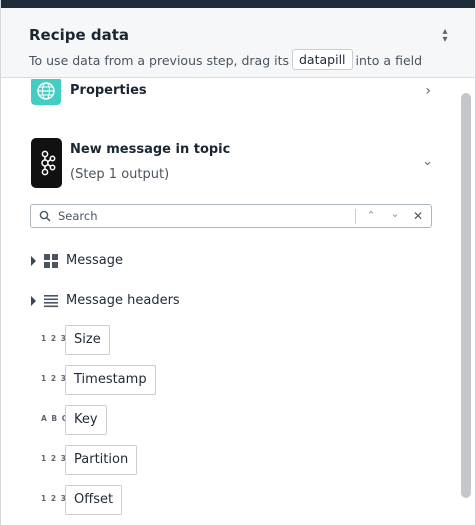 The width and height of the screenshot is (476, 525). I want to click on chevron-up-icon: ⌃, so click(371, 215).